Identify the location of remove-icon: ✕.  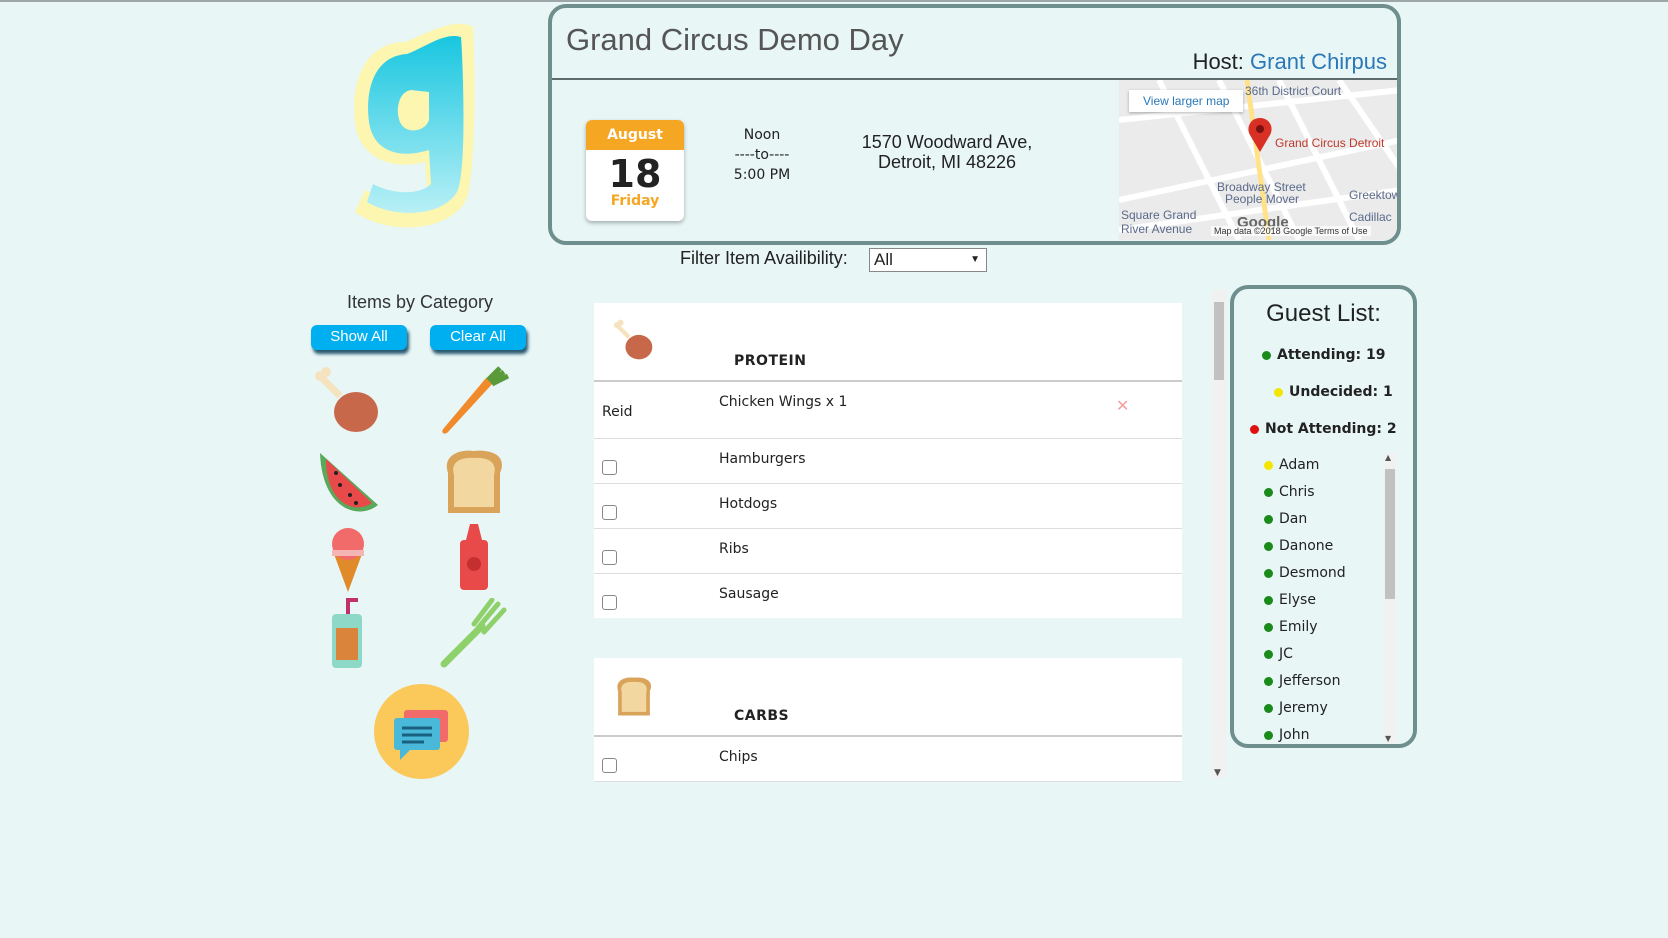
(1122, 405).